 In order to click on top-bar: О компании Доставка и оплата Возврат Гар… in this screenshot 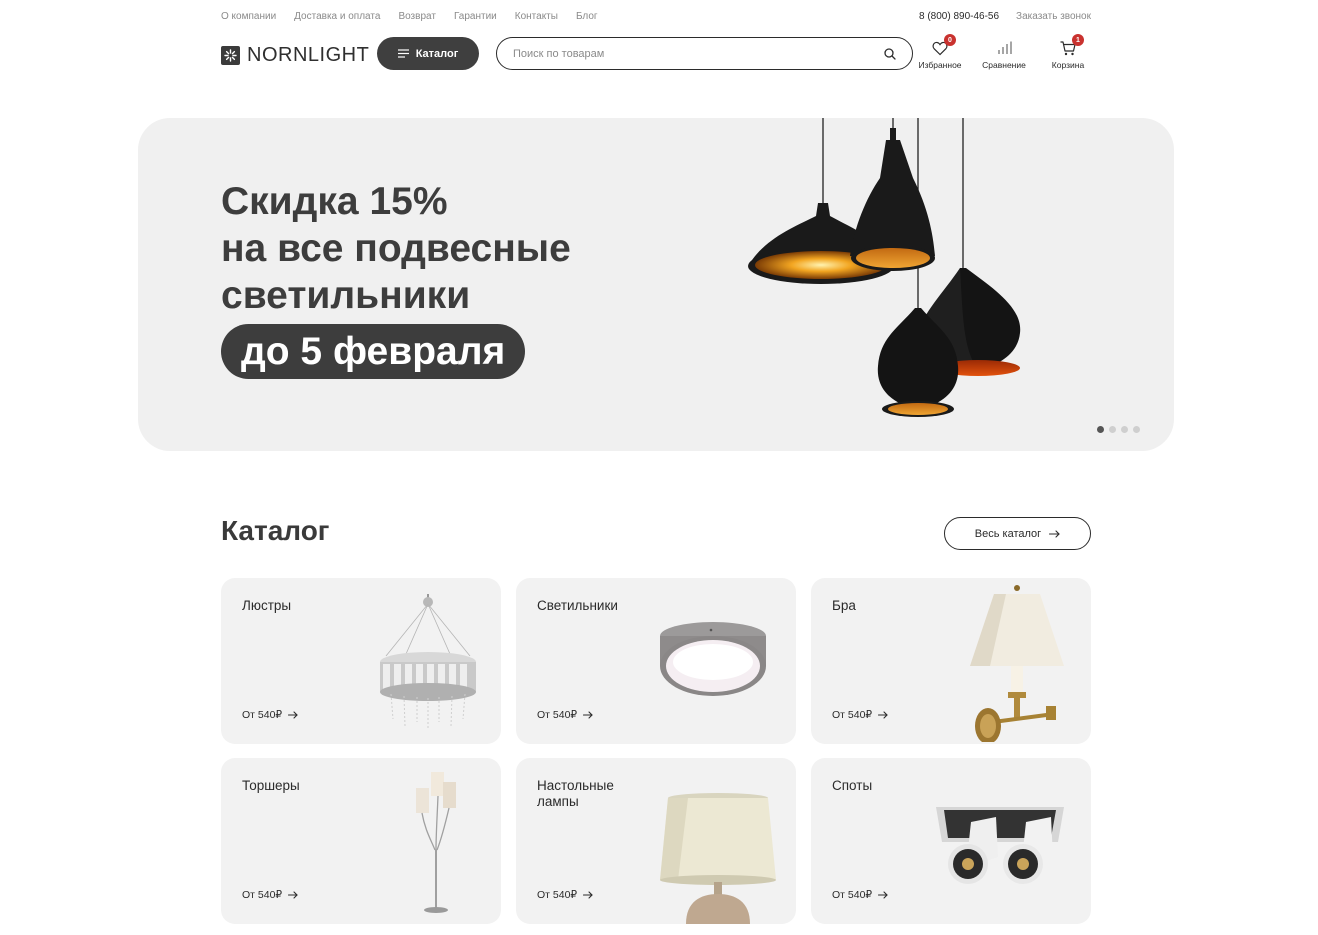, I will do `click(656, 16)`.